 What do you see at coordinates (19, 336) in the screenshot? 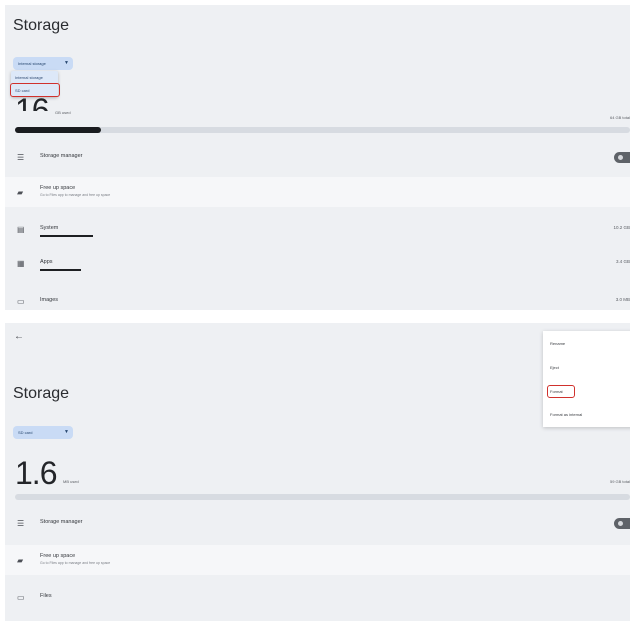
I see `back-arrow-icon: ←` at bounding box center [19, 336].